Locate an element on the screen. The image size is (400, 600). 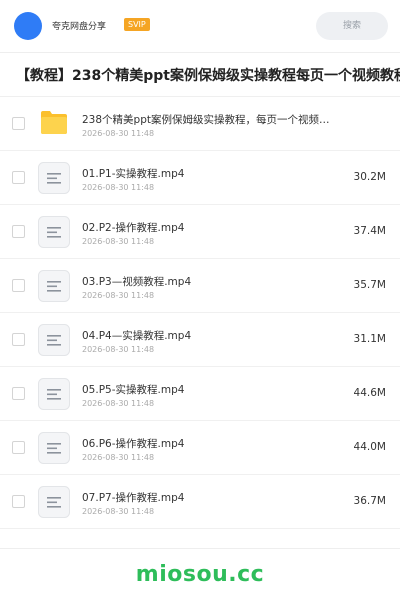
file-row: 06.P6-操作教程.mp4 2026-08-30 11:48 44.0M is located at coordinates (200, 448).